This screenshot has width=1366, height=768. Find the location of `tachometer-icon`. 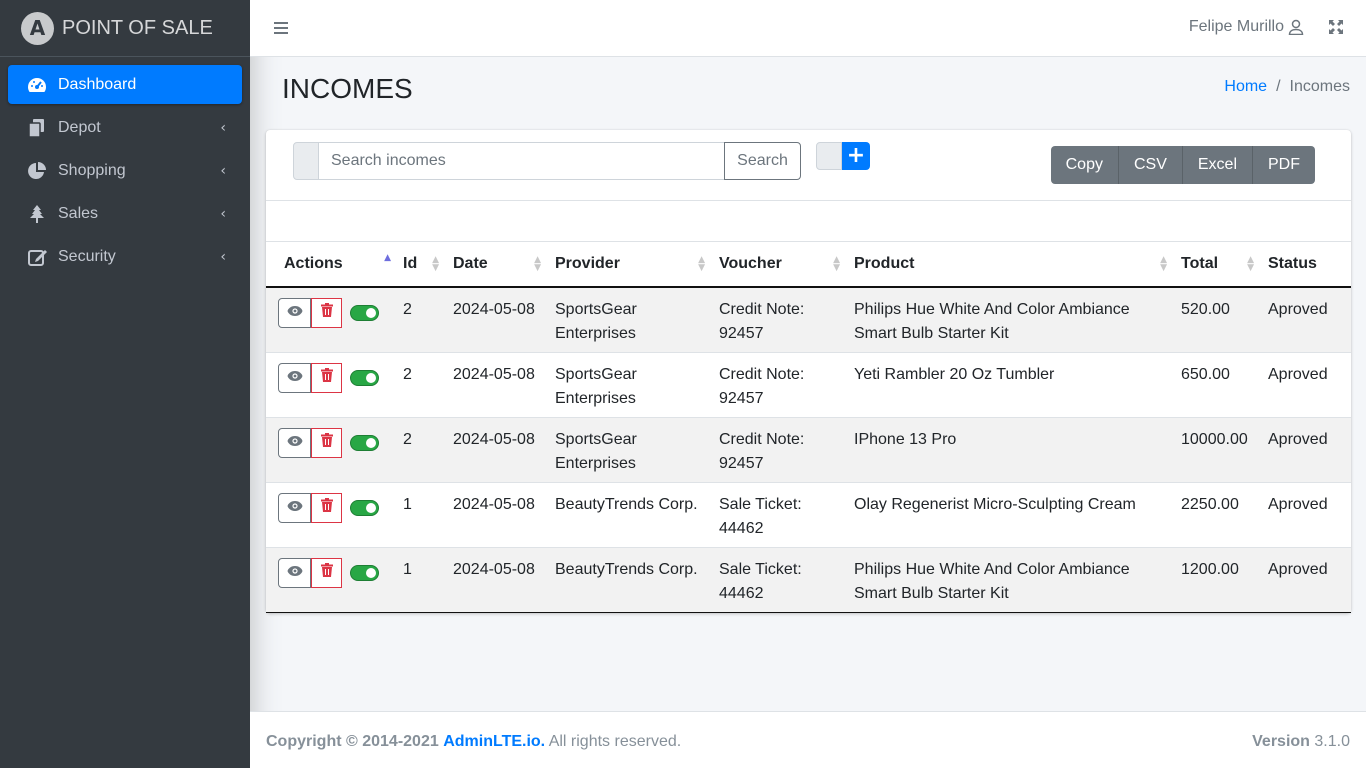

tachometer-icon is located at coordinates (37, 85).